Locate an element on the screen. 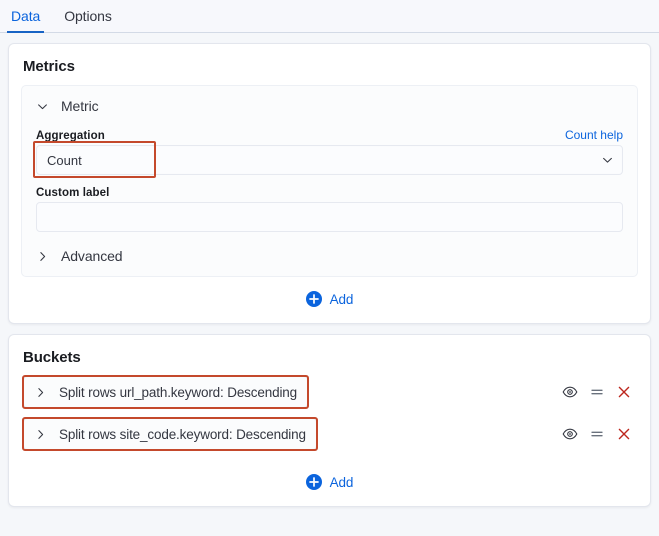 This screenshot has width=659, height=536. count-help-link: Count help is located at coordinates (594, 135).